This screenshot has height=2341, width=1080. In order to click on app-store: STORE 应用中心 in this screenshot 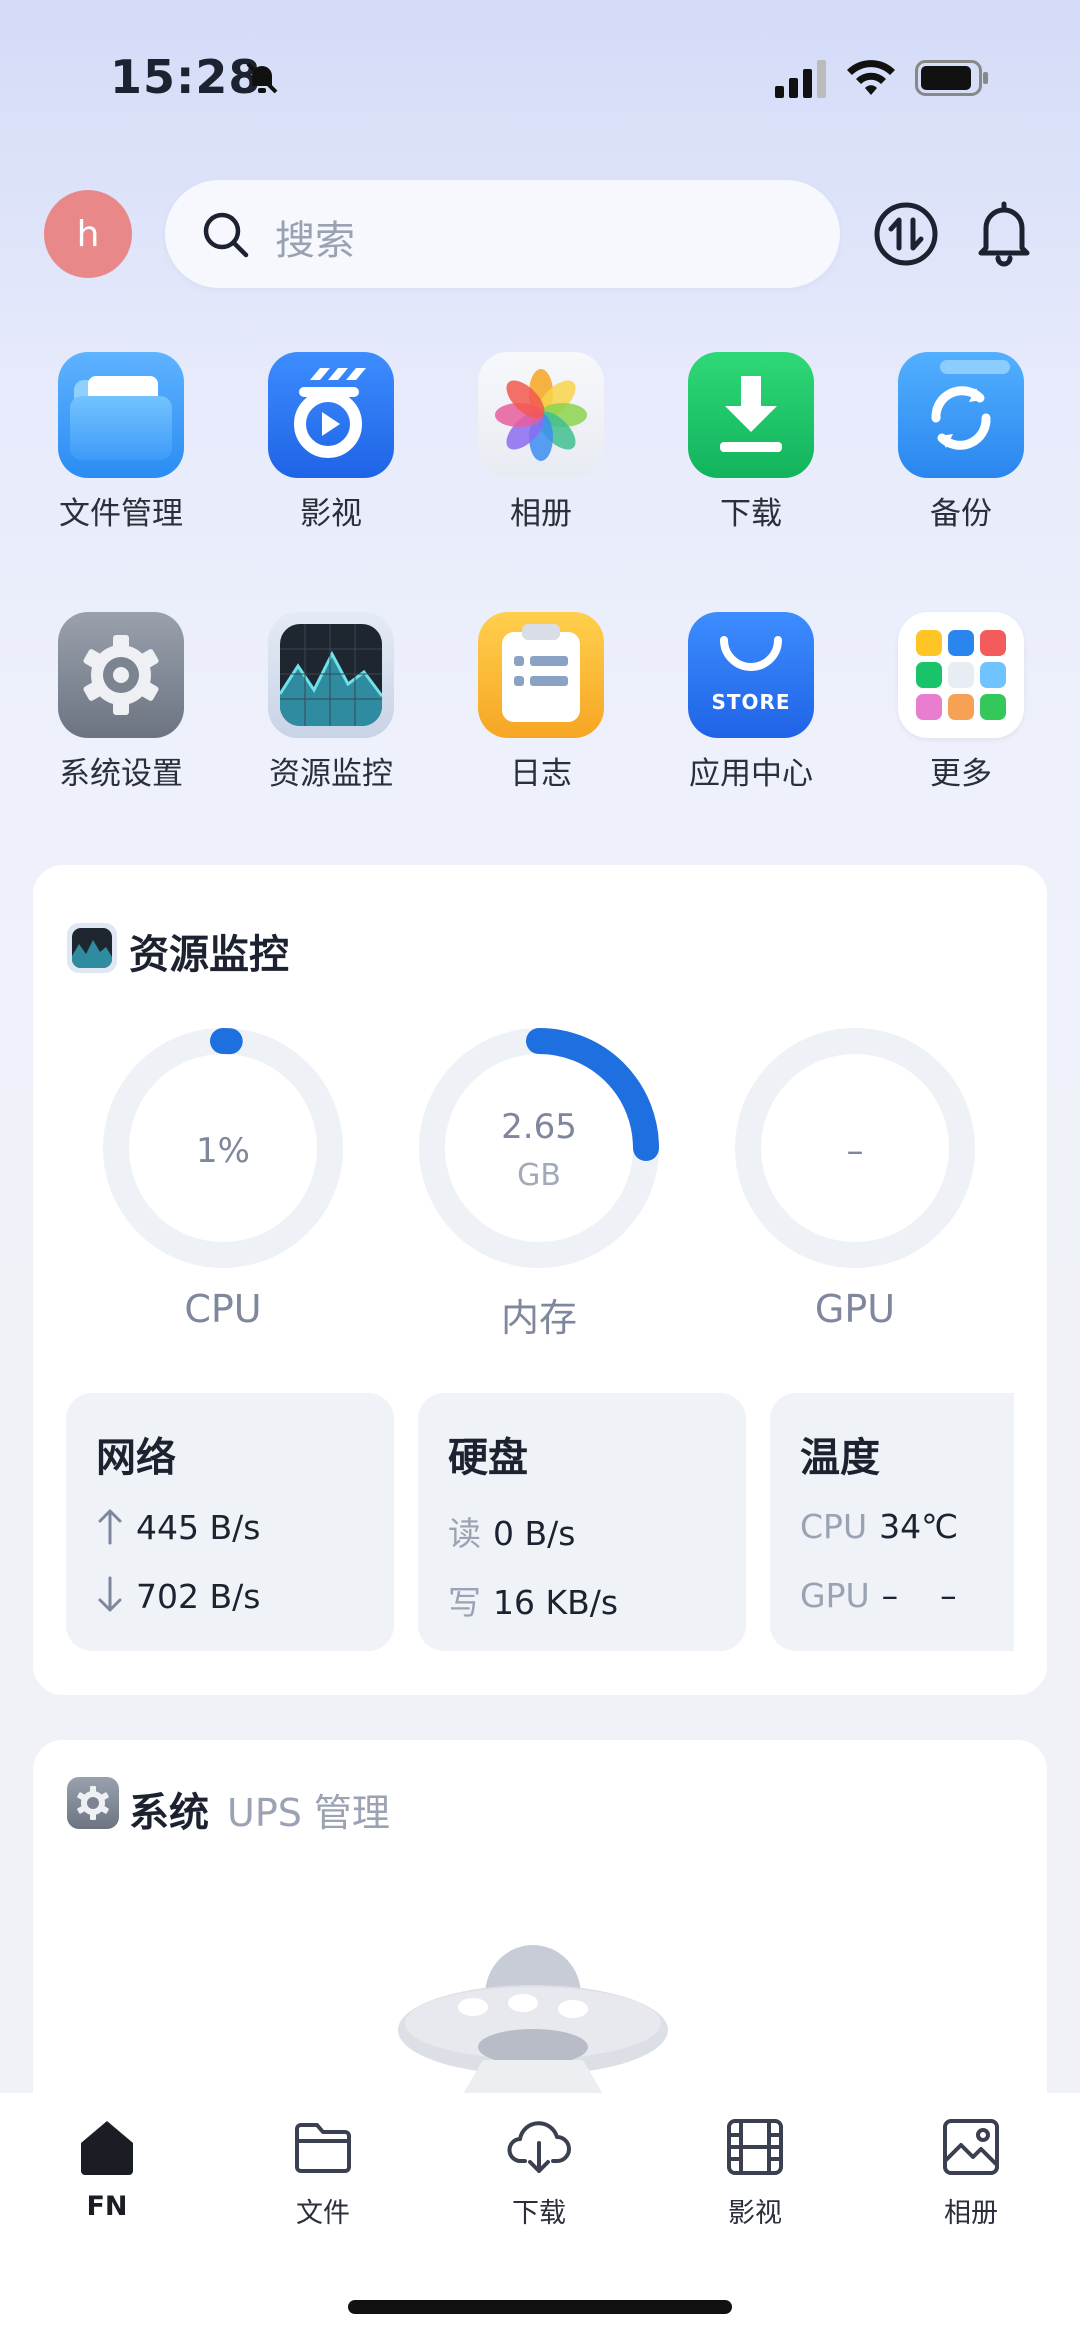, I will do `click(751, 702)`.